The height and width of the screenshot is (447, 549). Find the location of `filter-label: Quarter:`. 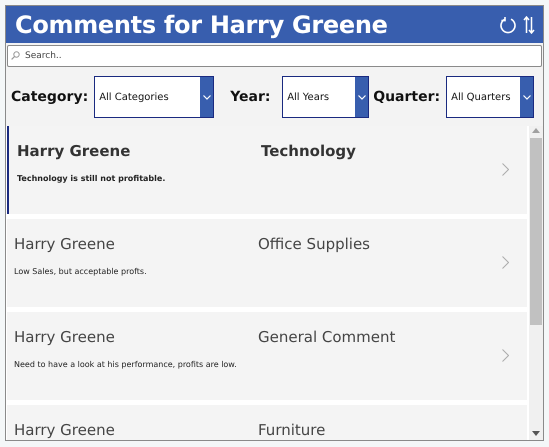

filter-label: Quarter: is located at coordinates (406, 97).